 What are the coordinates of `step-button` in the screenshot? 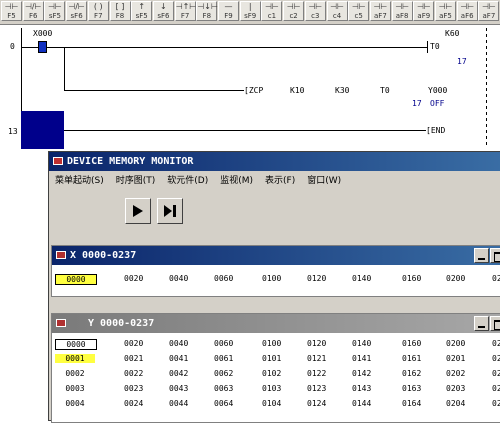 It's located at (170, 211).